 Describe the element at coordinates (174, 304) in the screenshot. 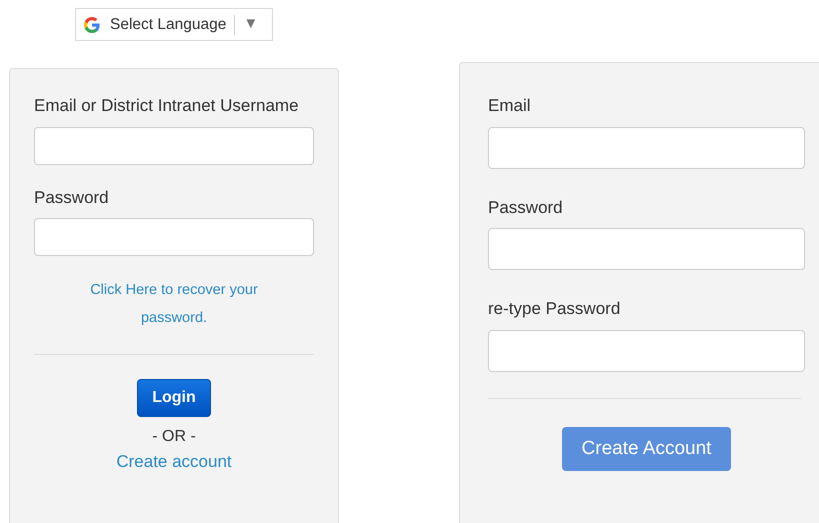

I see `recover-password-link: Click Here to recover your password.` at that location.